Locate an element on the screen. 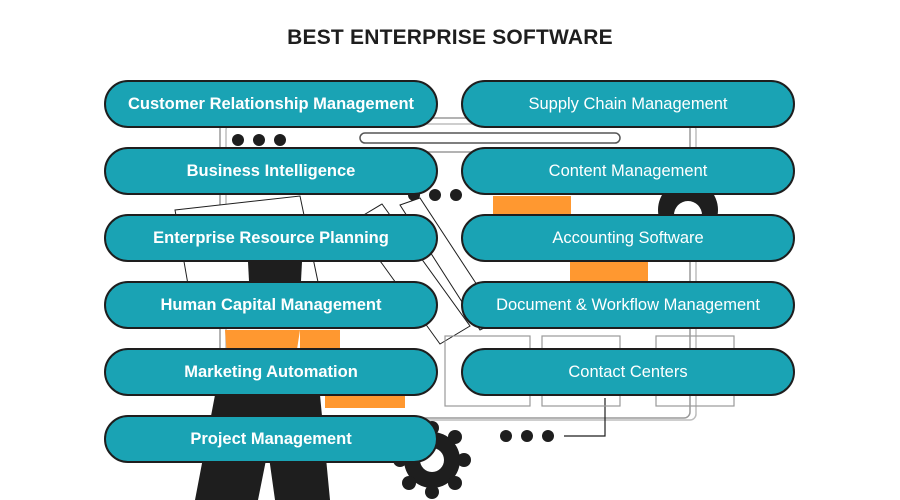 The image size is (900, 500). category-label: Content Management is located at coordinates (628, 170).